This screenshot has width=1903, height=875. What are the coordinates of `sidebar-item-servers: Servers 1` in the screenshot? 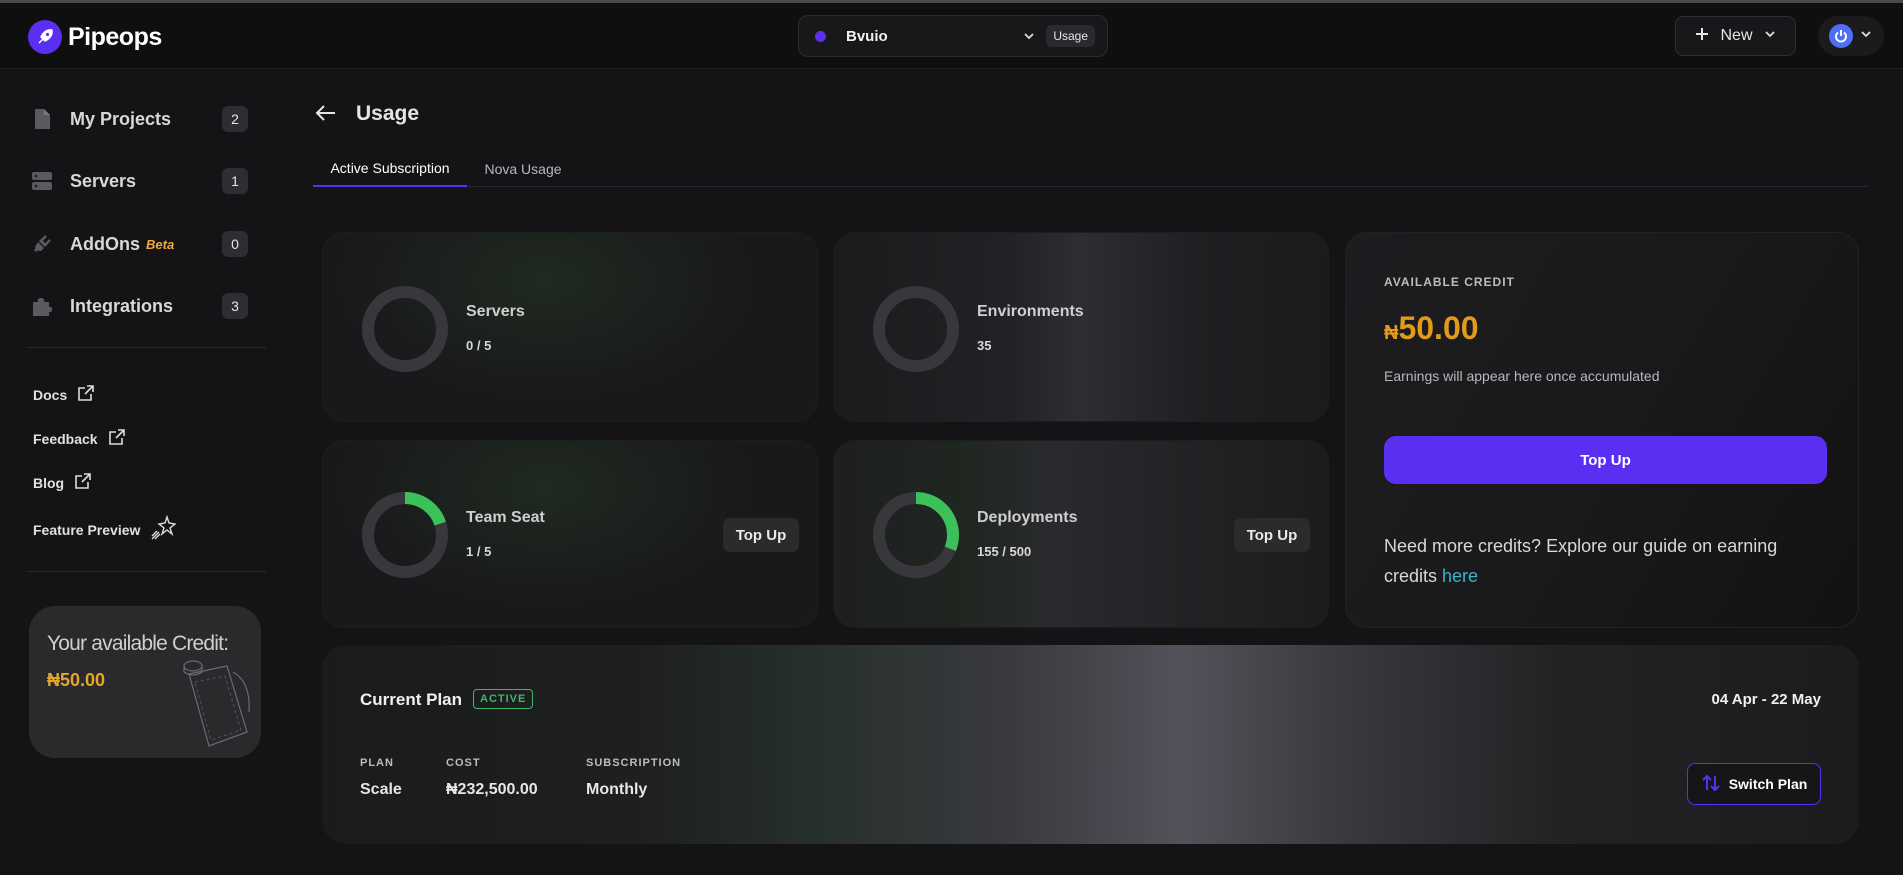 It's located at (140, 181).